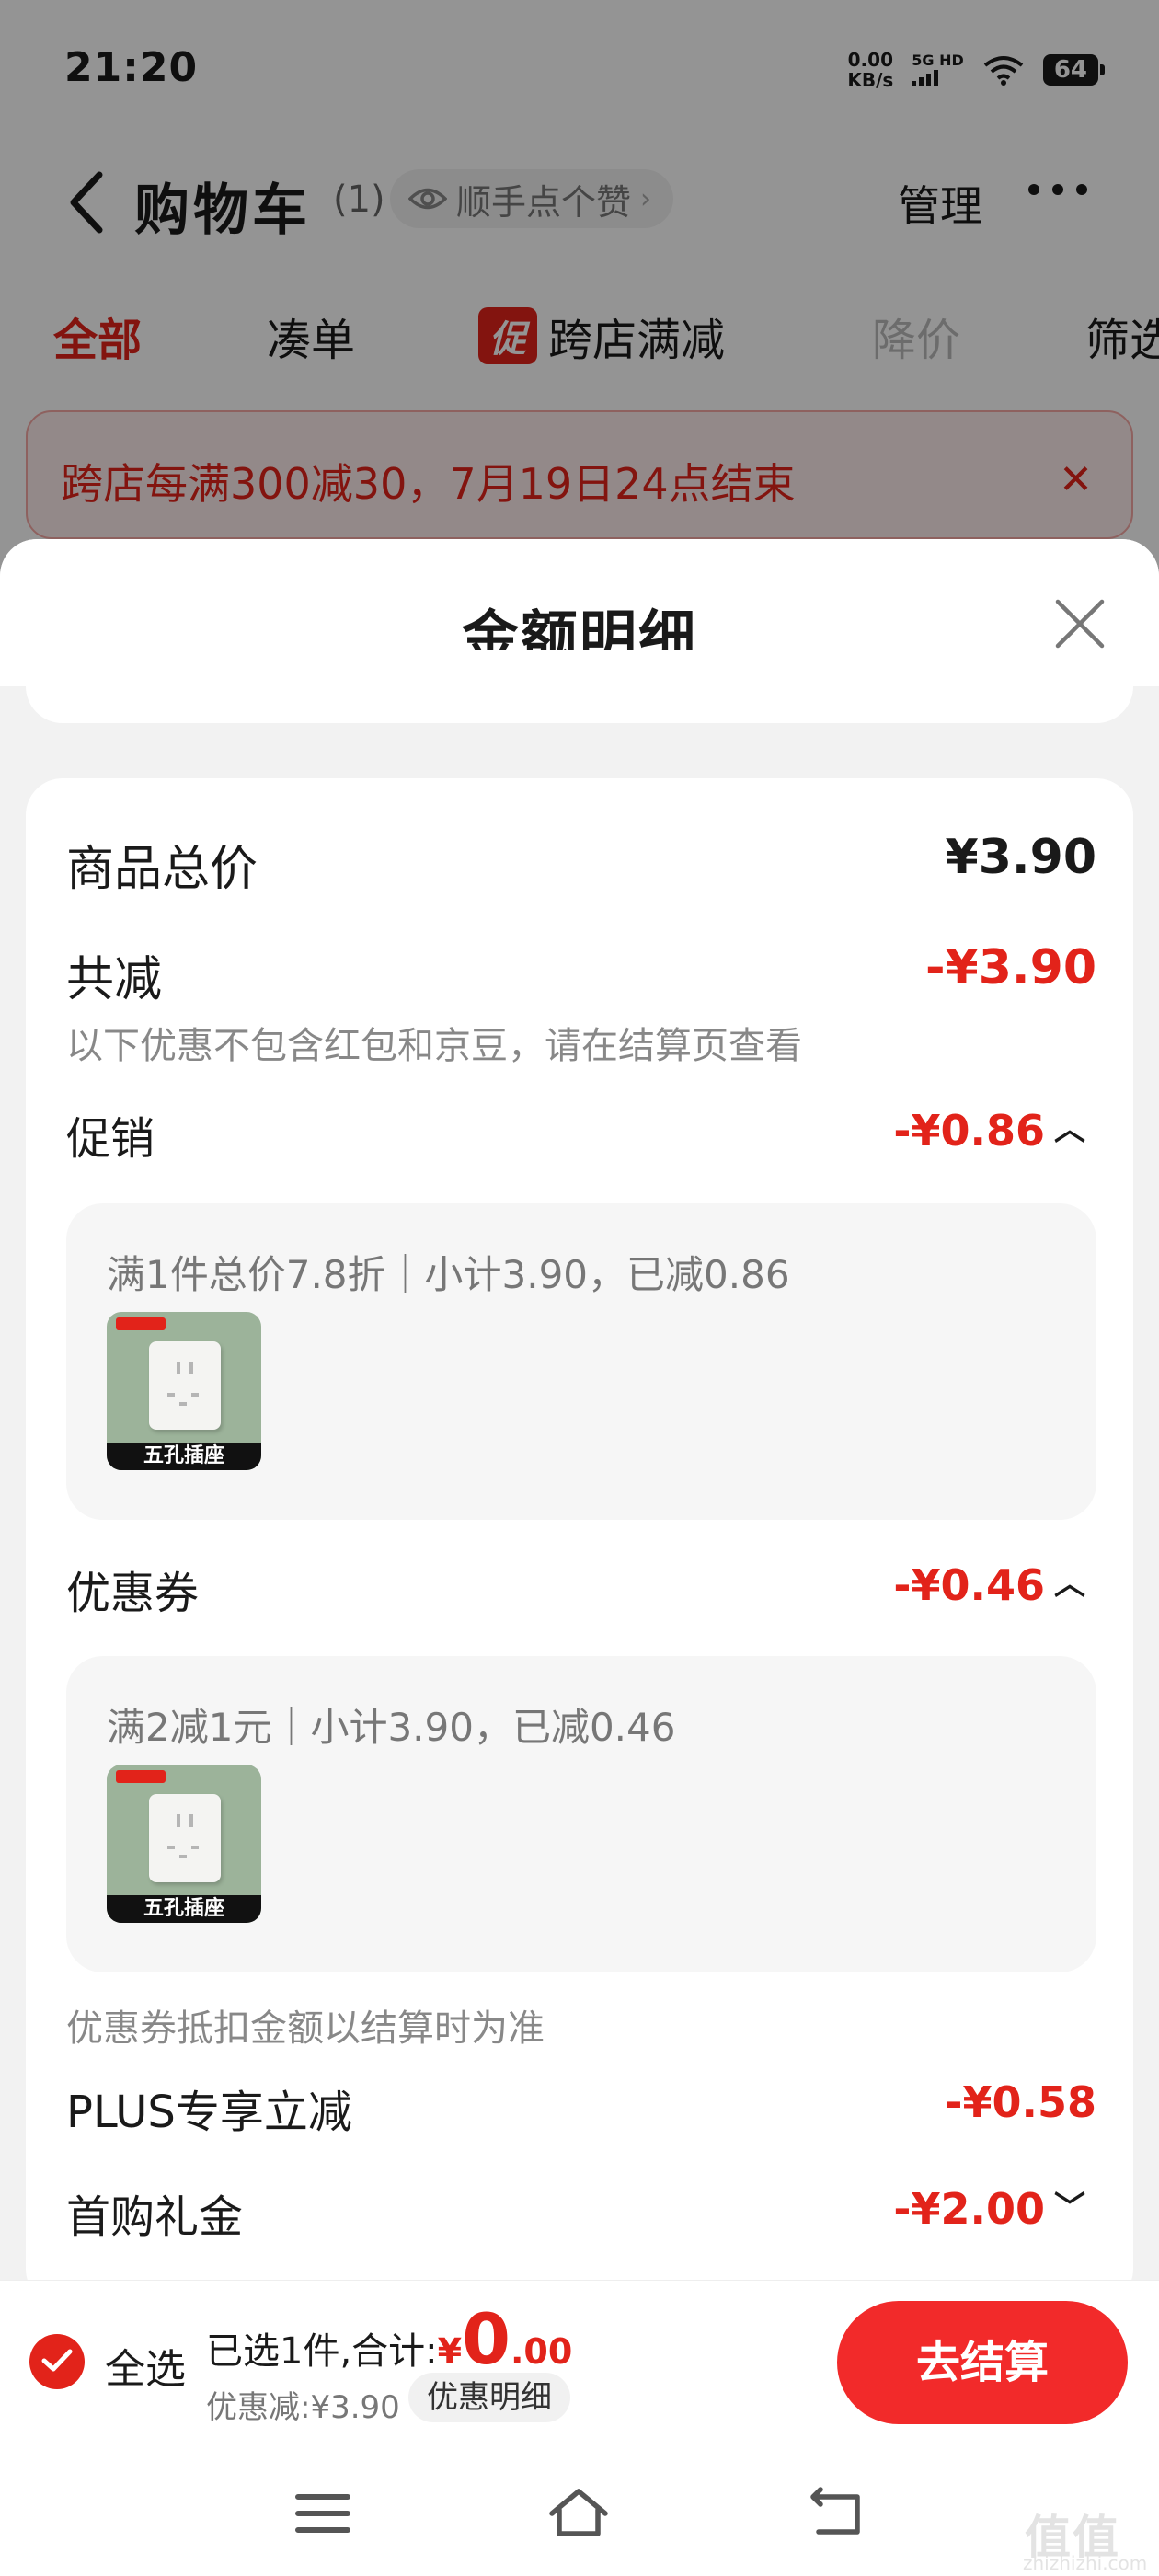 Image resolution: width=1159 pixels, height=2576 pixels. I want to click on discount-detail-button: 优惠明细, so click(489, 2397).